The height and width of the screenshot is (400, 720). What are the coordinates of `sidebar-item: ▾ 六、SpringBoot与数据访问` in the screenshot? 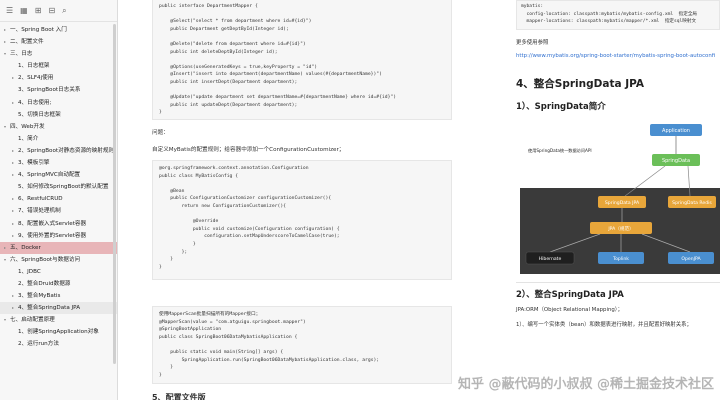 It's located at (58, 260).